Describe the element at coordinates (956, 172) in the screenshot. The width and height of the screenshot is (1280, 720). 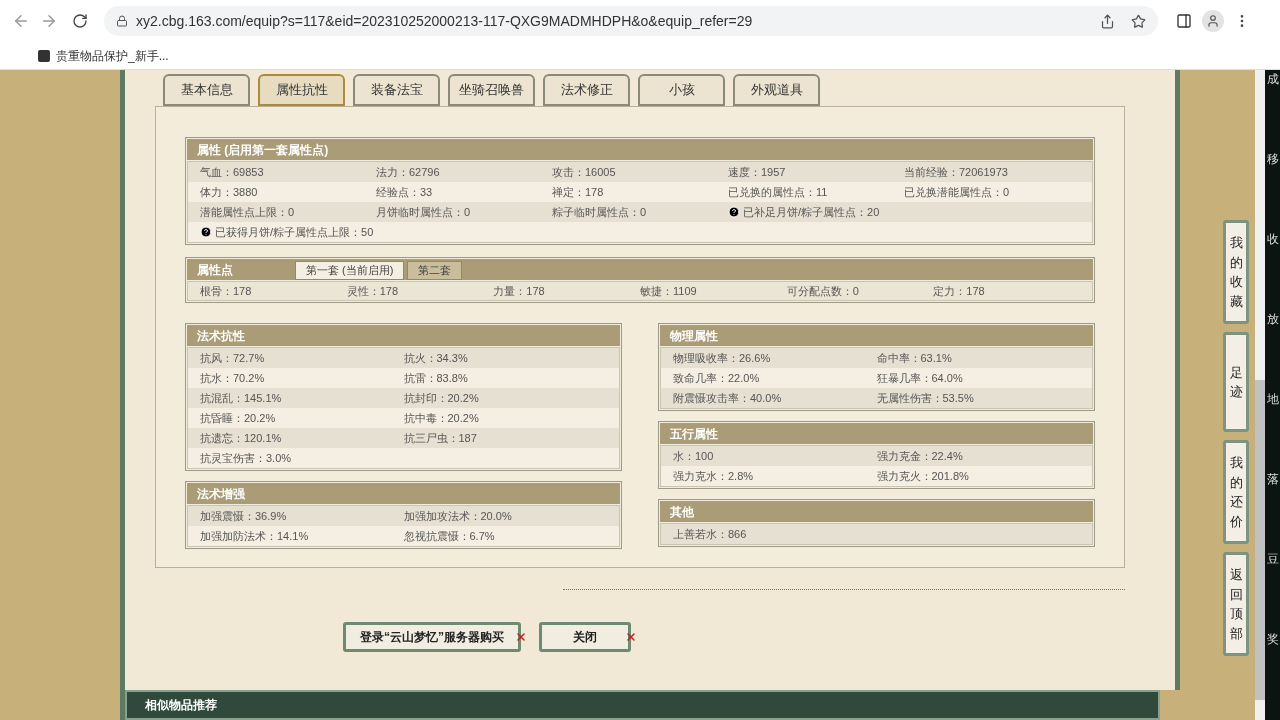
I see `attribute-value: 当前经验：72061973` at that location.